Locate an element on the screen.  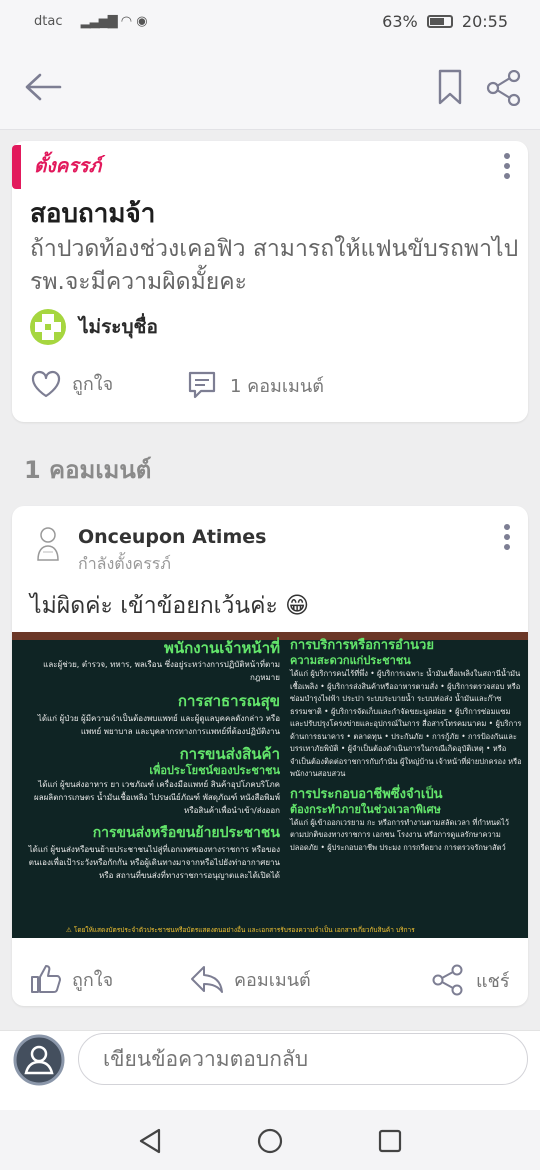
tag-indicator is located at coordinates (16, 167).